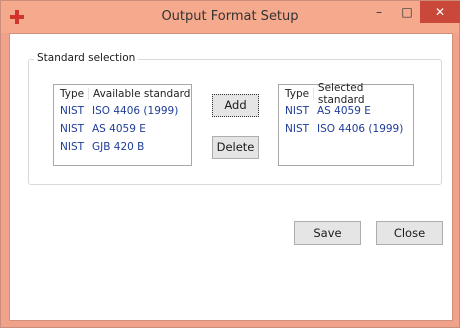 This screenshot has height=328, width=460. Describe the element at coordinates (327, 233) in the screenshot. I see `save-button: Save` at that location.